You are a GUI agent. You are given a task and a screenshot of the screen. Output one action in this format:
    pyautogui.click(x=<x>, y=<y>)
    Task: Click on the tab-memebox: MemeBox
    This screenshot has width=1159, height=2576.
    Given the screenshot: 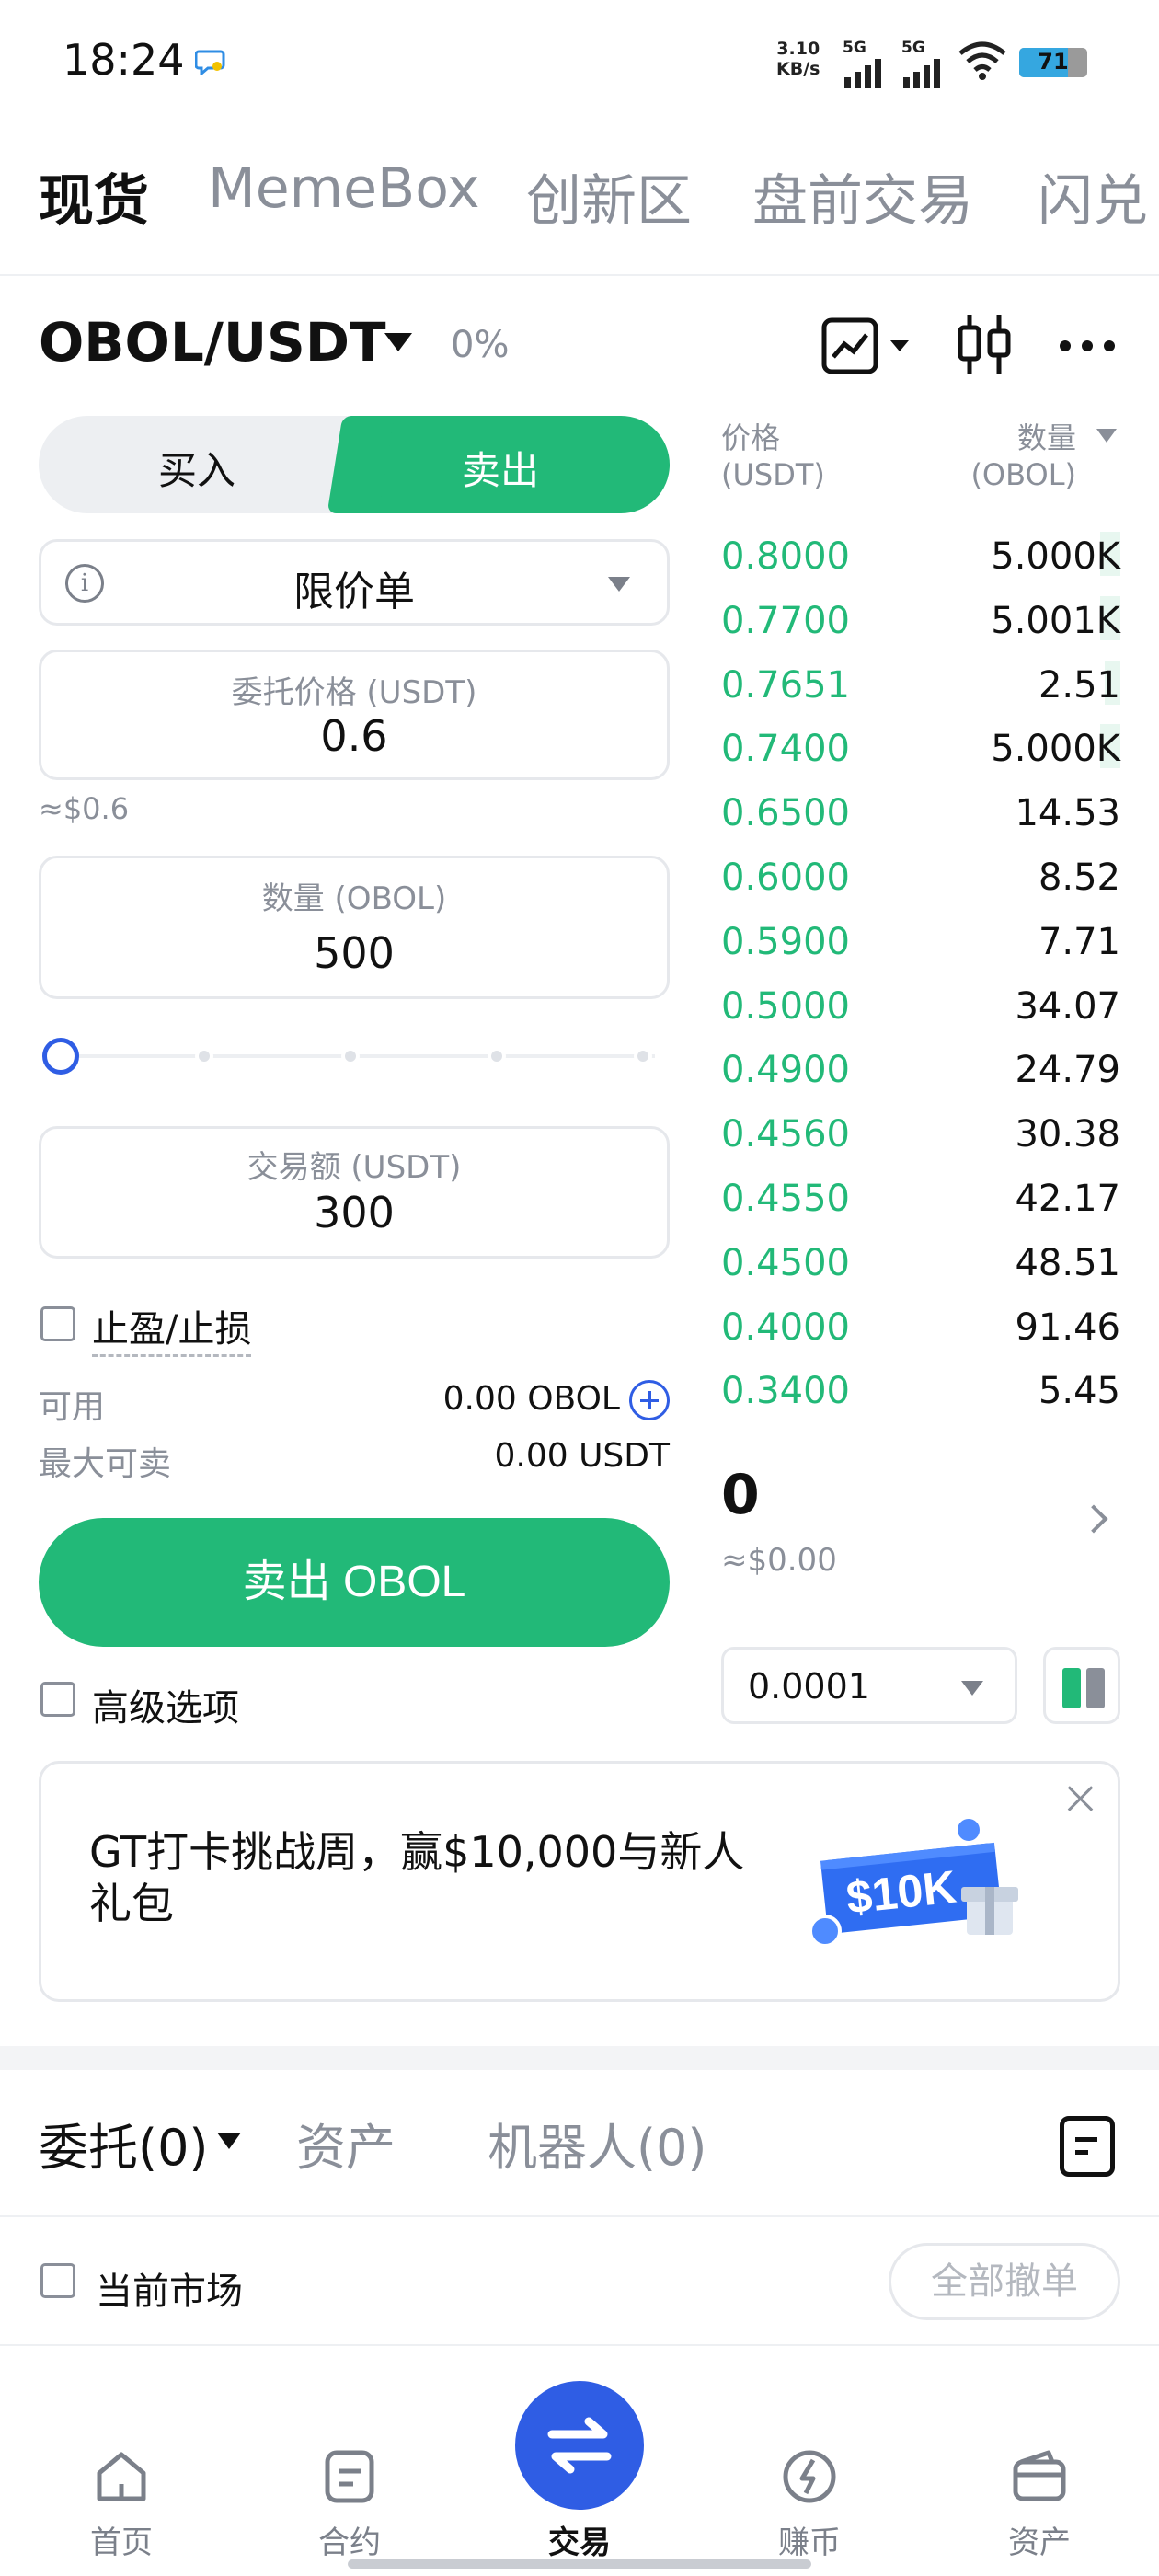 What is the action you would take?
    pyautogui.click(x=344, y=188)
    